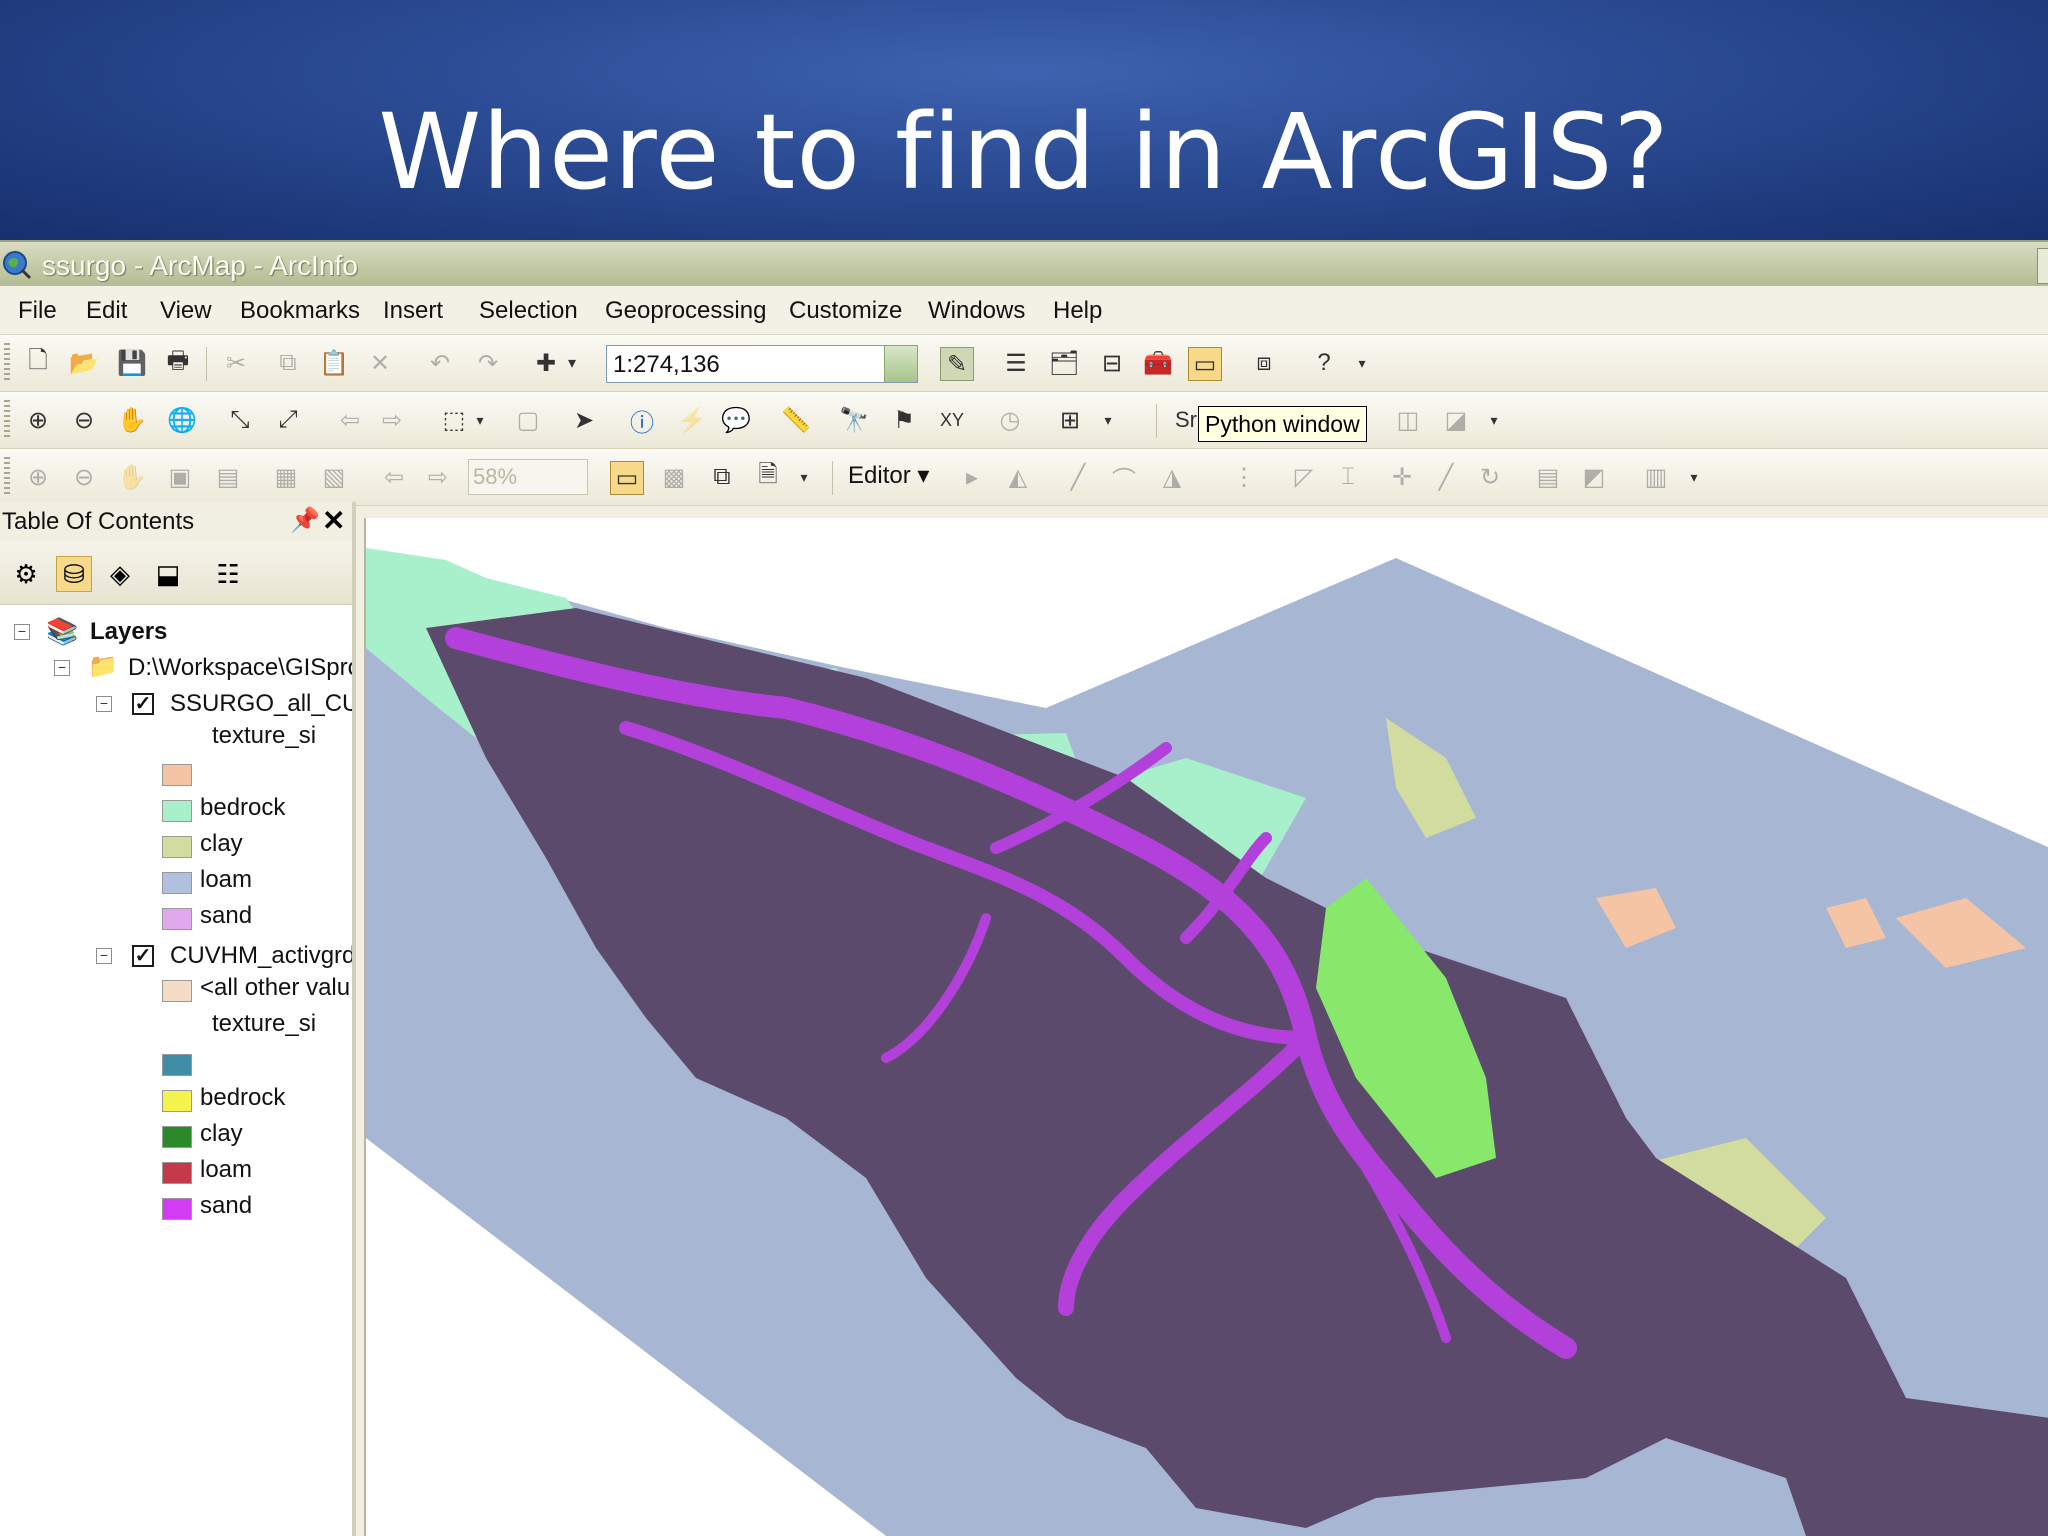 This screenshot has width=2048, height=1536. I want to click on search-window-icon: ⊟, so click(1112, 363).